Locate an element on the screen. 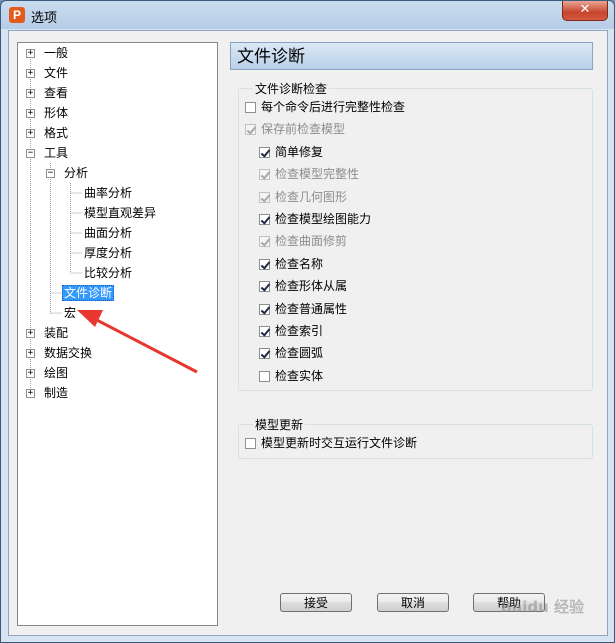  checkbox-row: 保存前检查模型 is located at coordinates (295, 129).